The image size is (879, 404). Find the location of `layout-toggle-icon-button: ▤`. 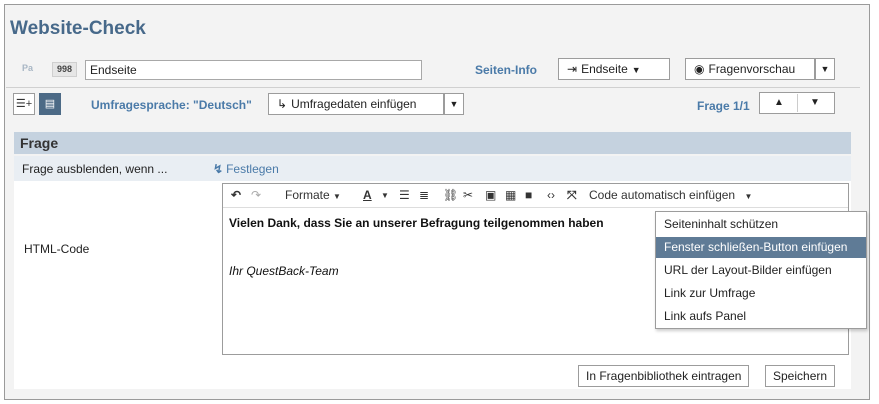

layout-toggle-icon-button: ▤ is located at coordinates (50, 104).